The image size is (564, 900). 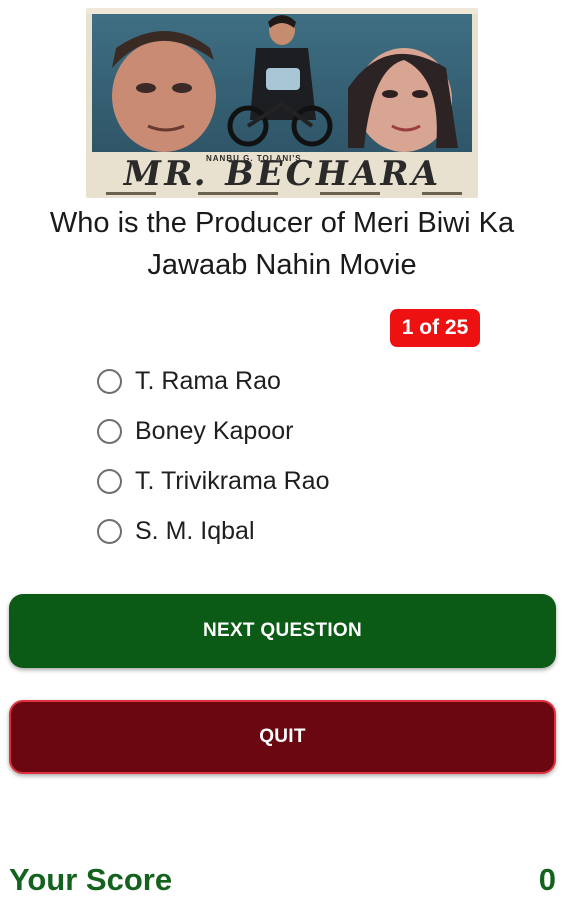 I want to click on answer-option: T. Trivikrama Rao, so click(x=211, y=481).